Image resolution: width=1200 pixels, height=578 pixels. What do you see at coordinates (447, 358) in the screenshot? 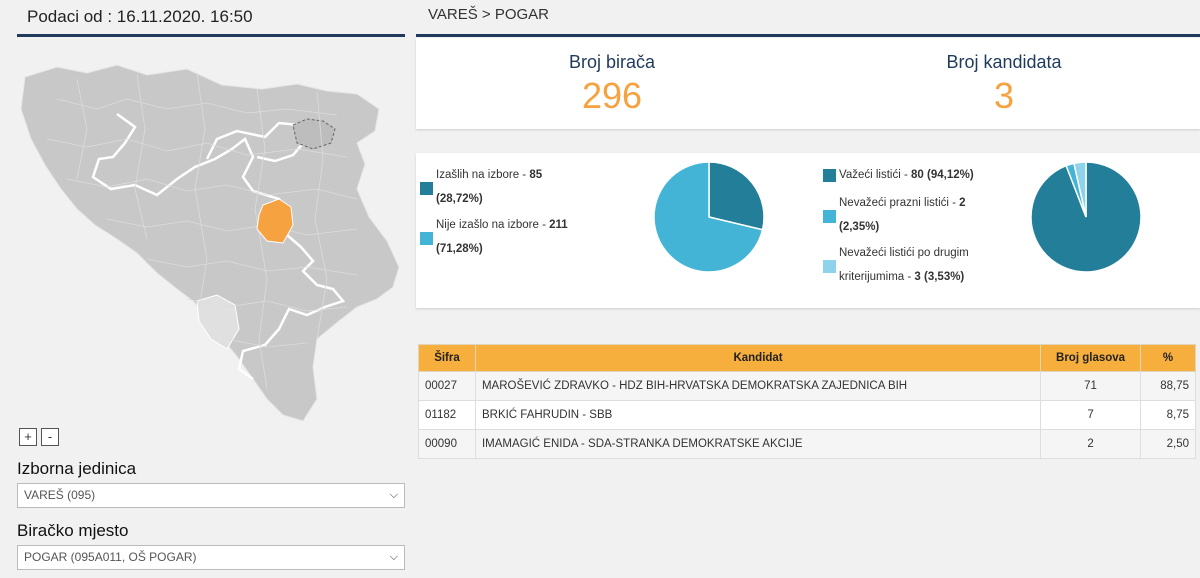
I see `col-code-header: Šifra` at bounding box center [447, 358].